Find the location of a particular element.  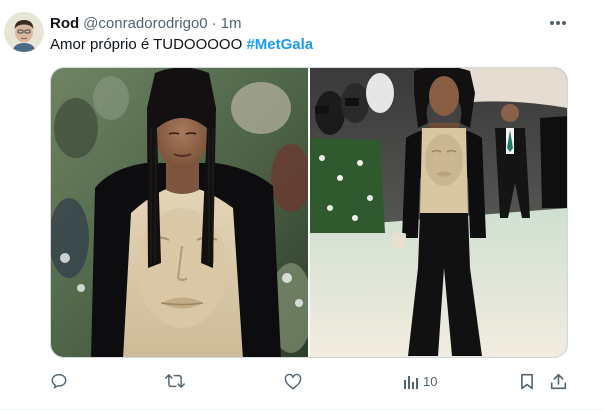

views-button: 10 is located at coordinates (420, 381).